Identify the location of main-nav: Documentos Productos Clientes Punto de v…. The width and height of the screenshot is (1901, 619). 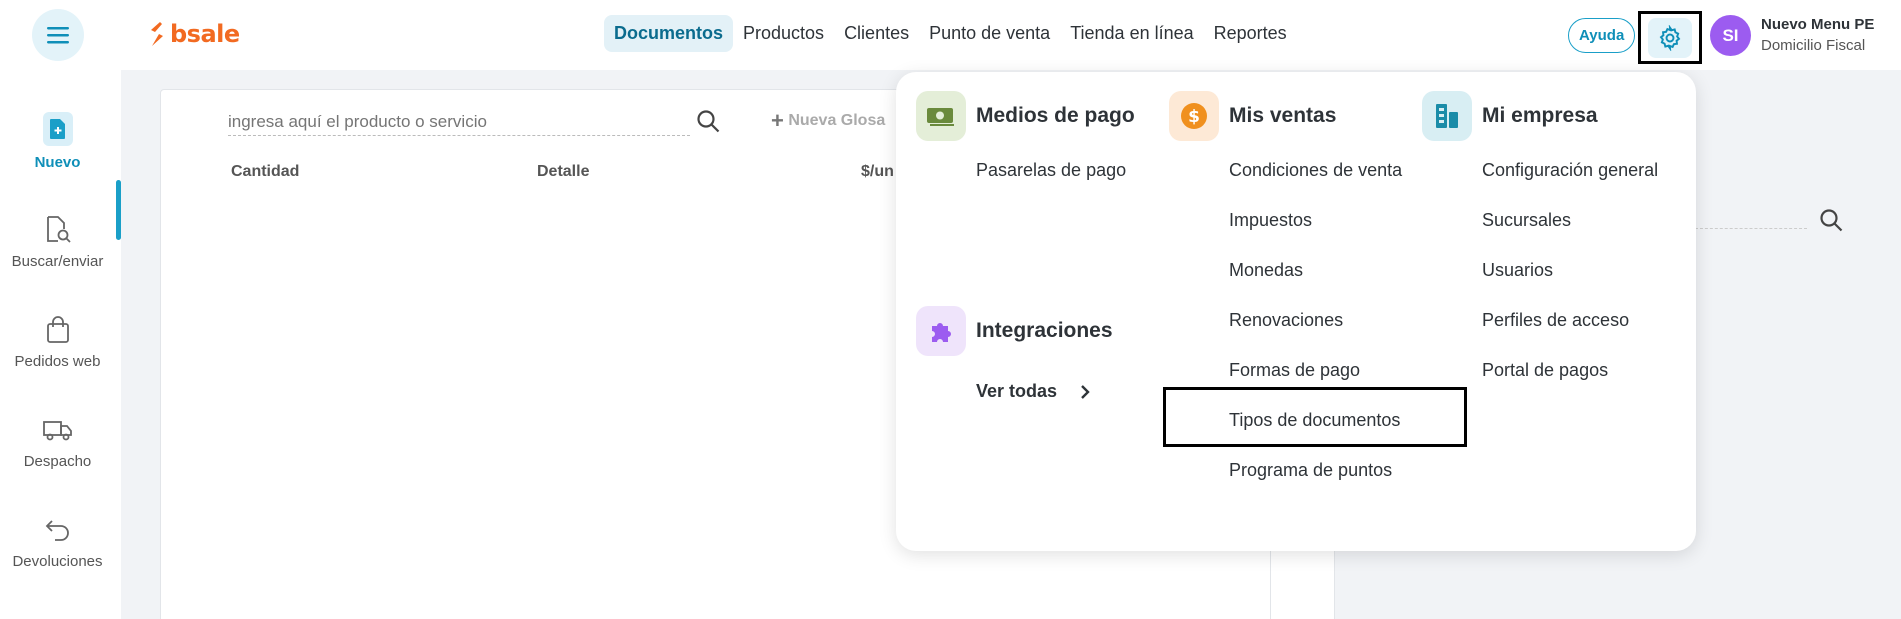
(950, 33).